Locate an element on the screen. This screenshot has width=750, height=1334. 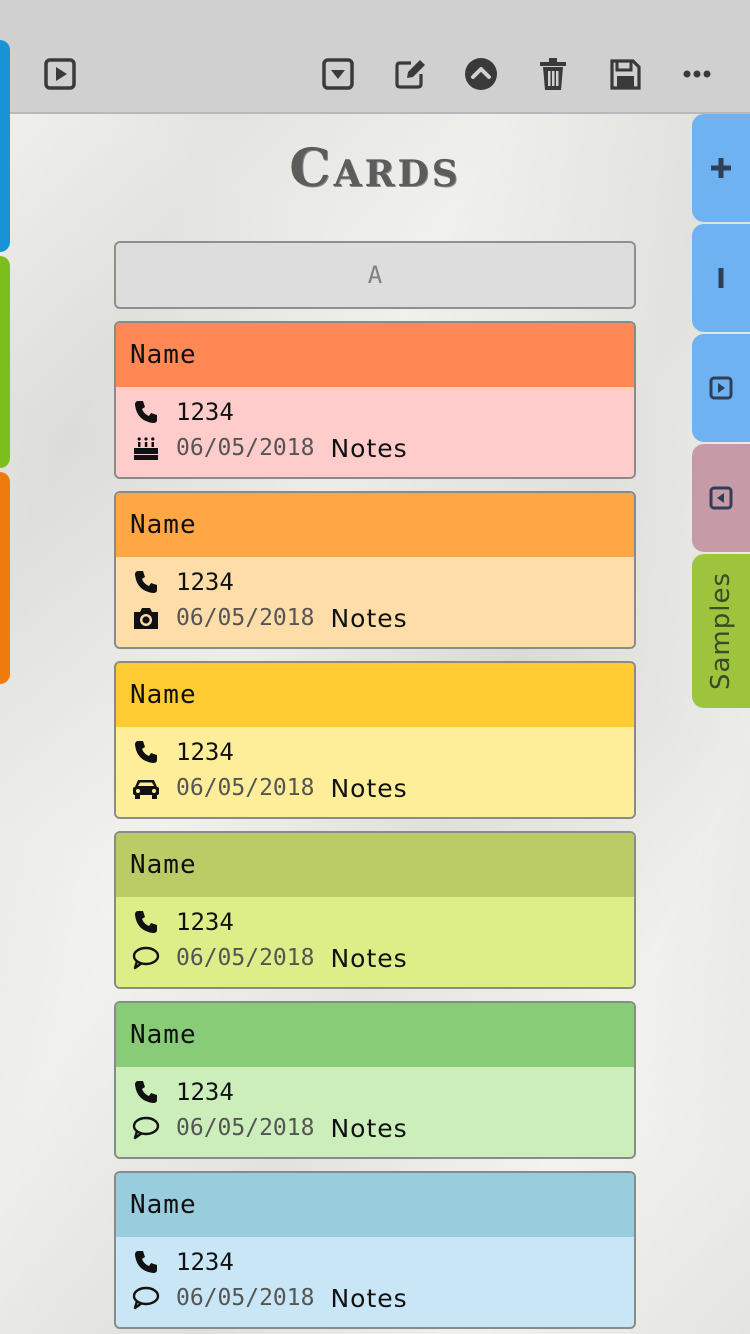
samples-tab: Samples is located at coordinates (721, 631).